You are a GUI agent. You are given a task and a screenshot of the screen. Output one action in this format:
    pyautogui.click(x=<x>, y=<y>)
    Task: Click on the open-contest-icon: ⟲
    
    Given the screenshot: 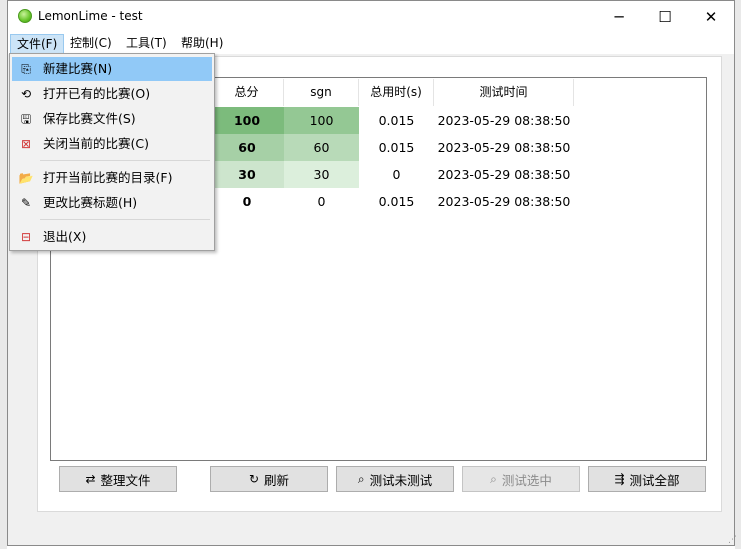 What is the action you would take?
    pyautogui.click(x=26, y=94)
    